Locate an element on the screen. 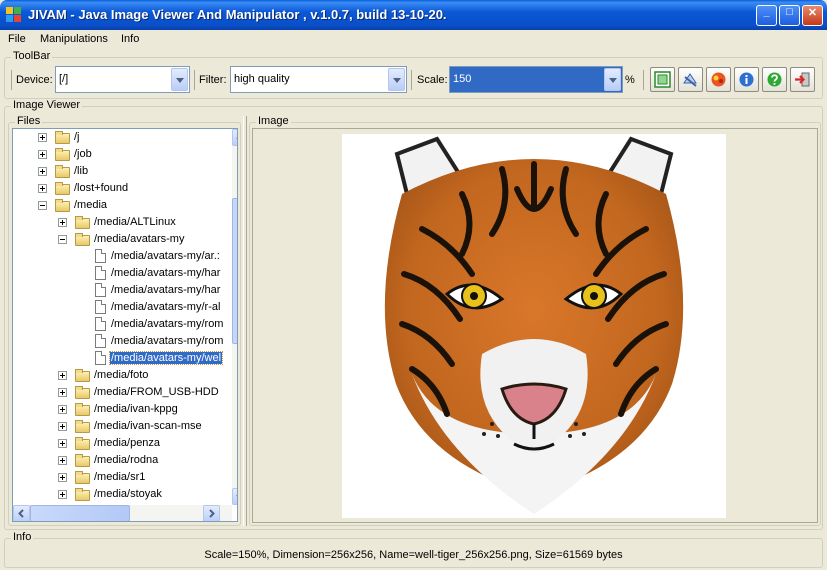  minimize-button: _ is located at coordinates (766, 15).